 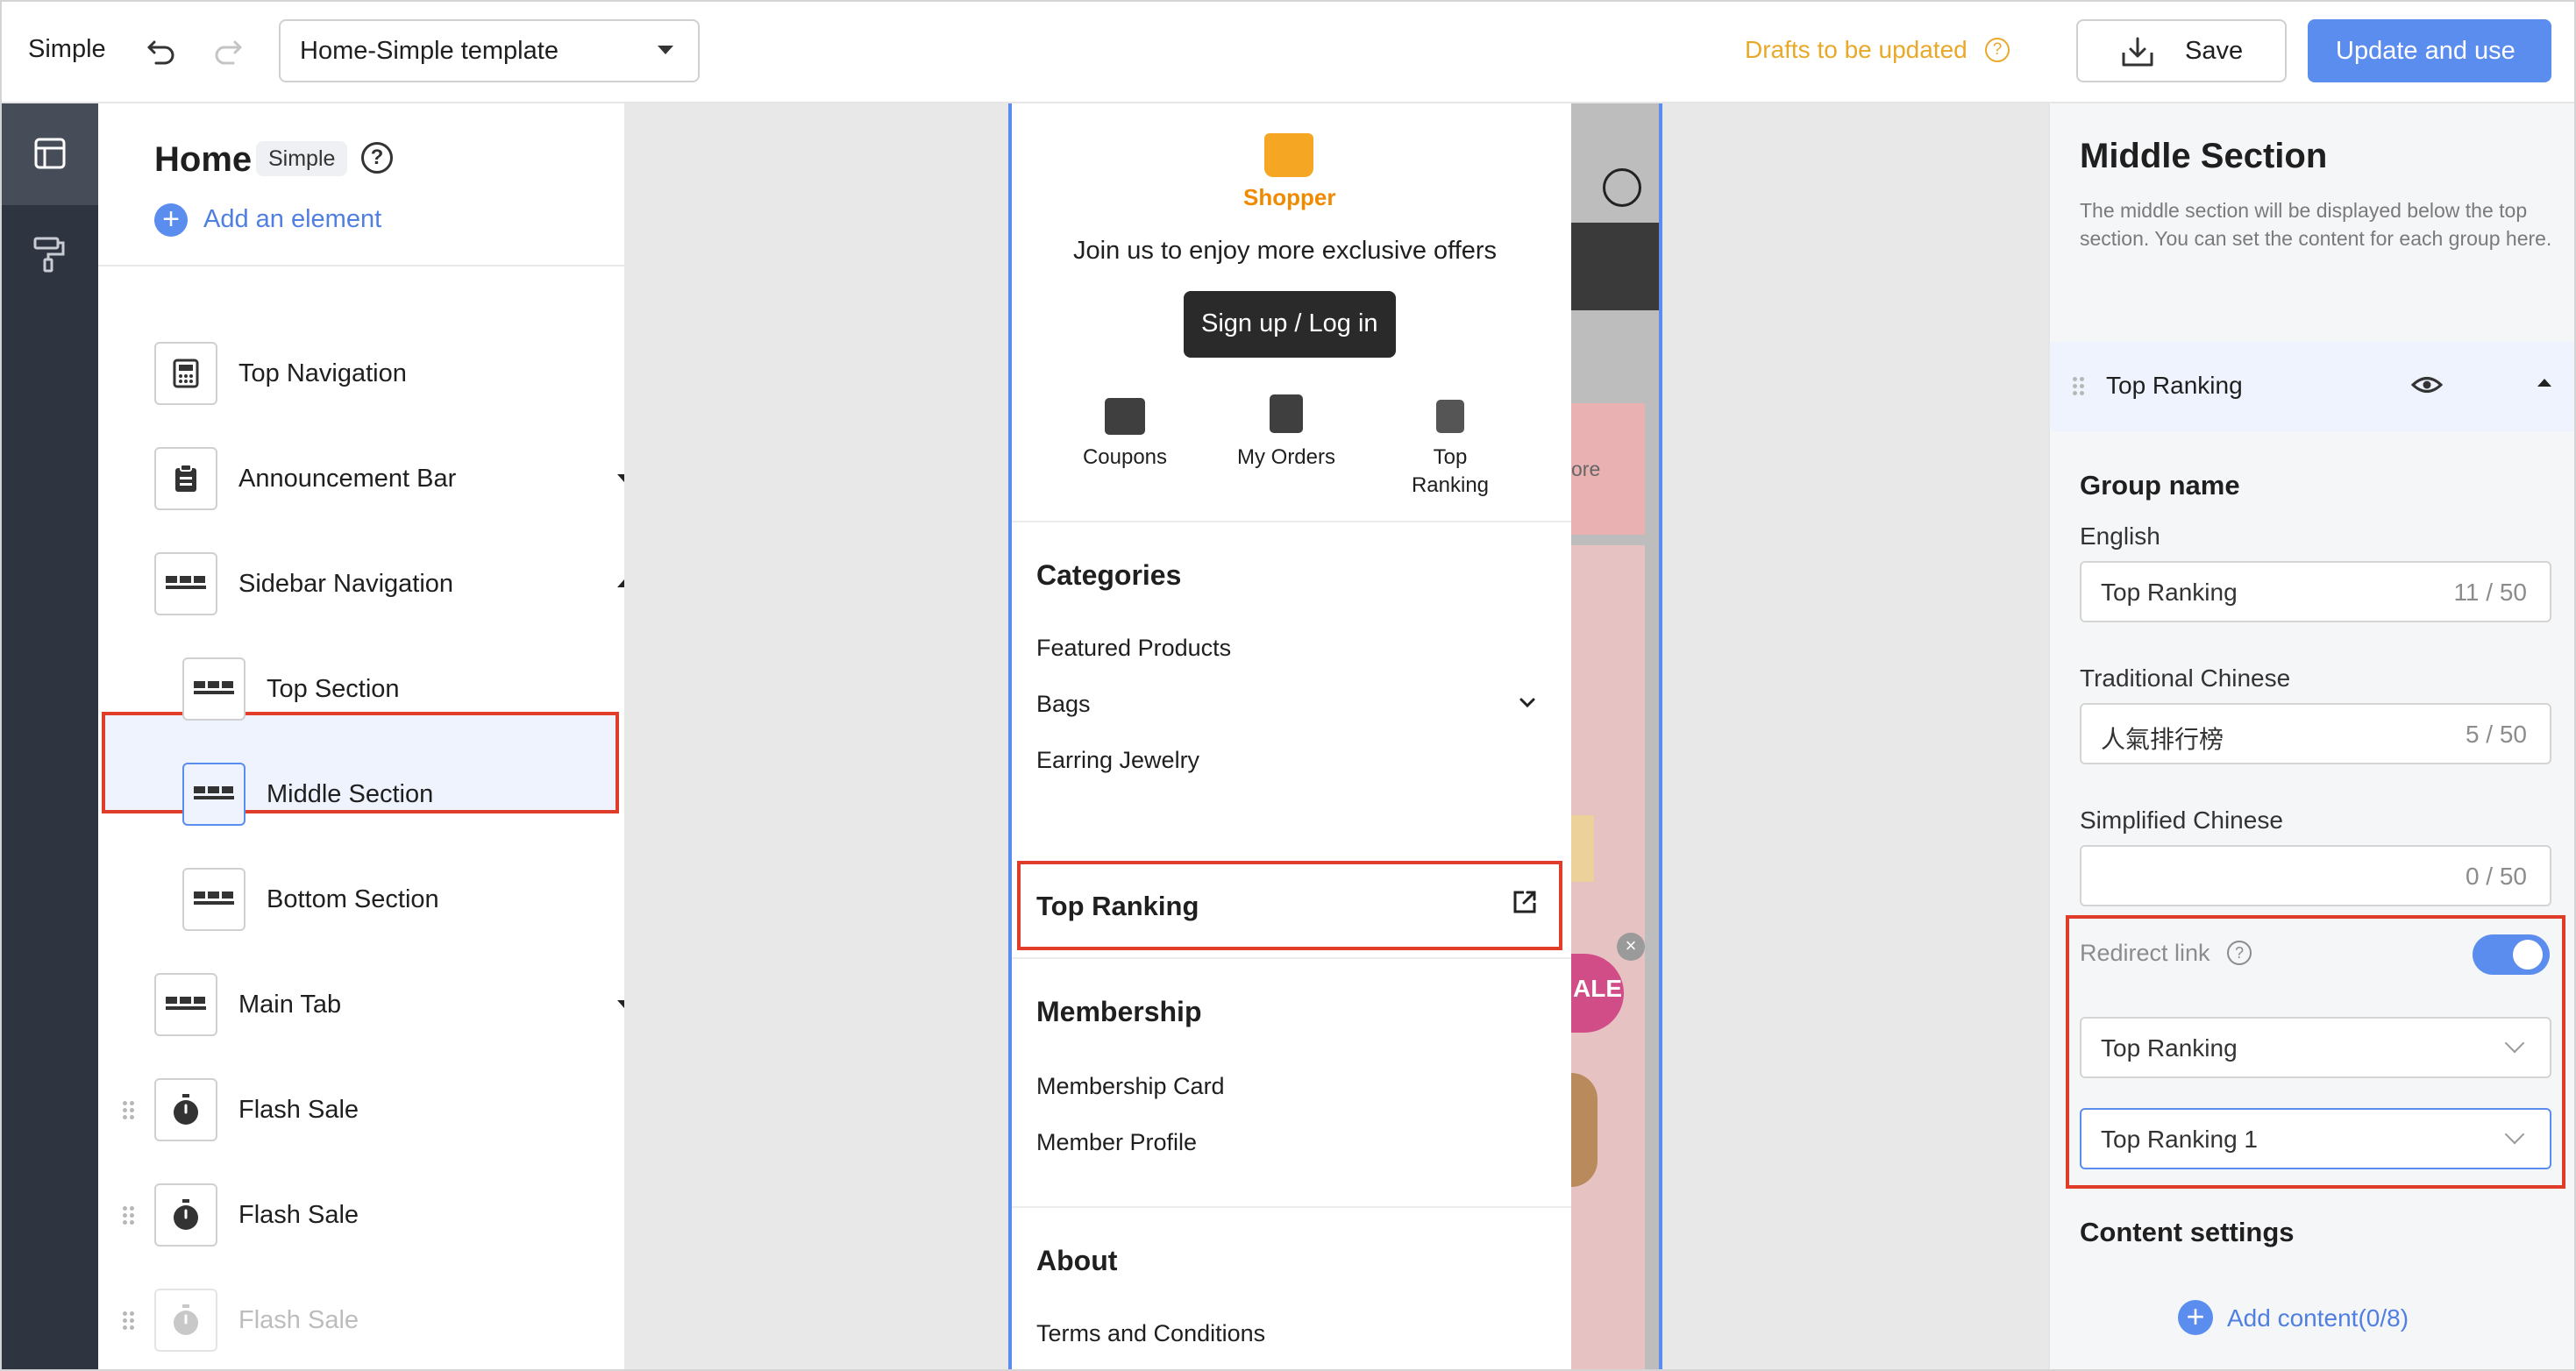 What do you see at coordinates (185, 478) in the screenshot?
I see `clipboard-icon` at bounding box center [185, 478].